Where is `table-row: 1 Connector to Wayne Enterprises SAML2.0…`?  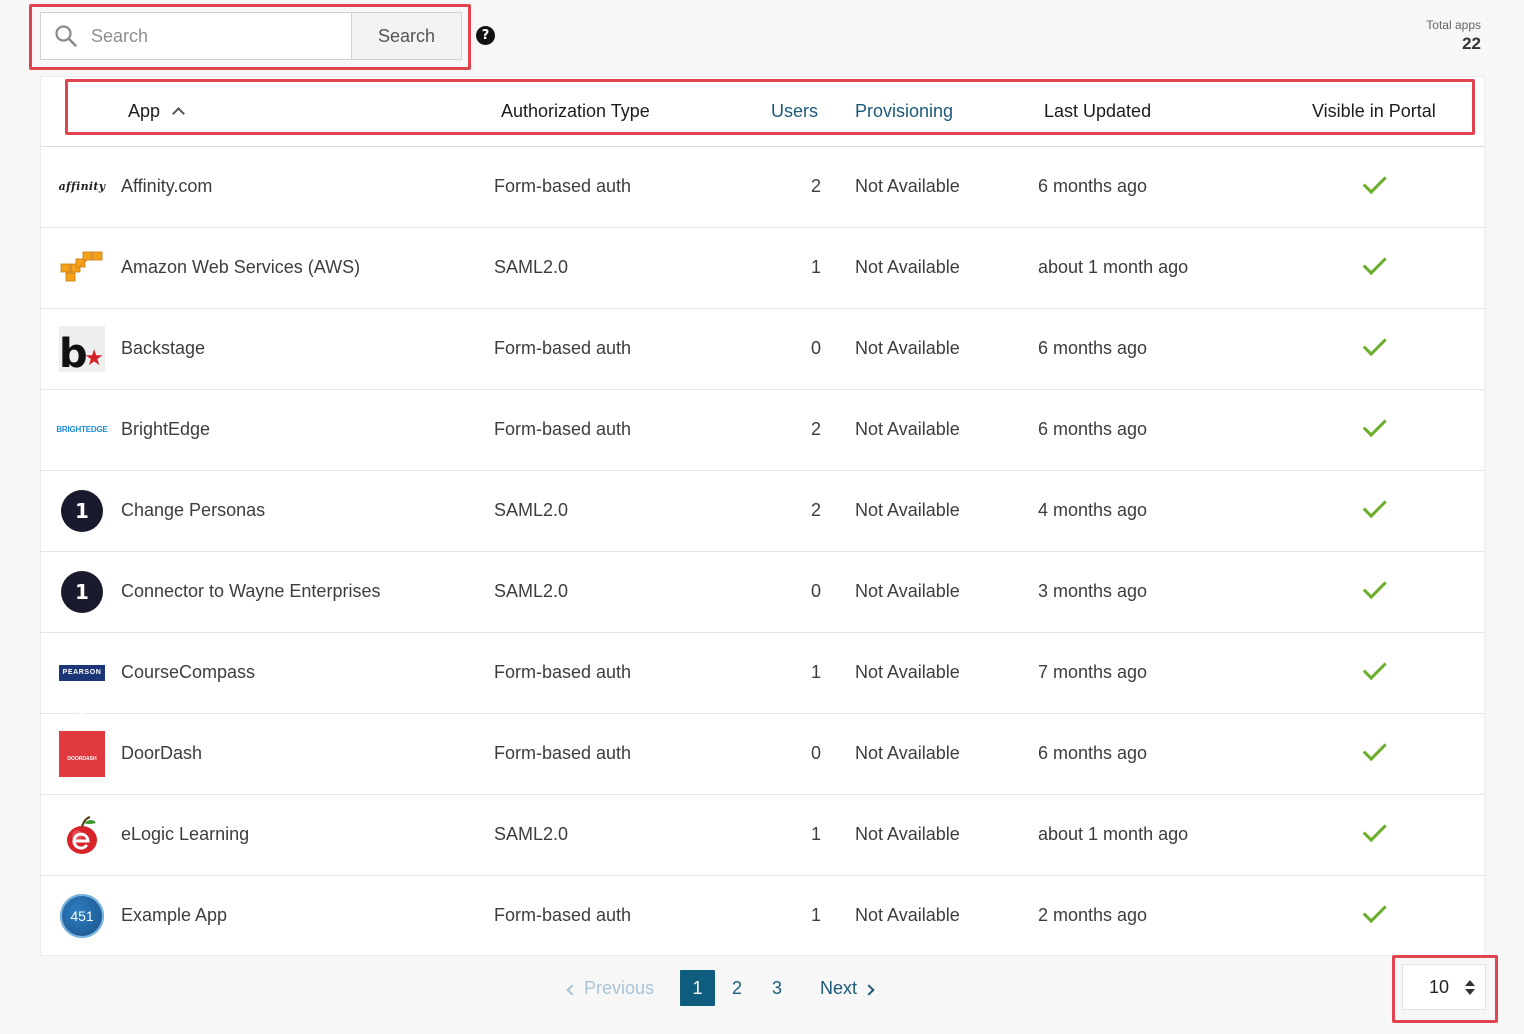
table-row: 1 Connector to Wayne Enterprises SAML2.0… is located at coordinates (762, 592).